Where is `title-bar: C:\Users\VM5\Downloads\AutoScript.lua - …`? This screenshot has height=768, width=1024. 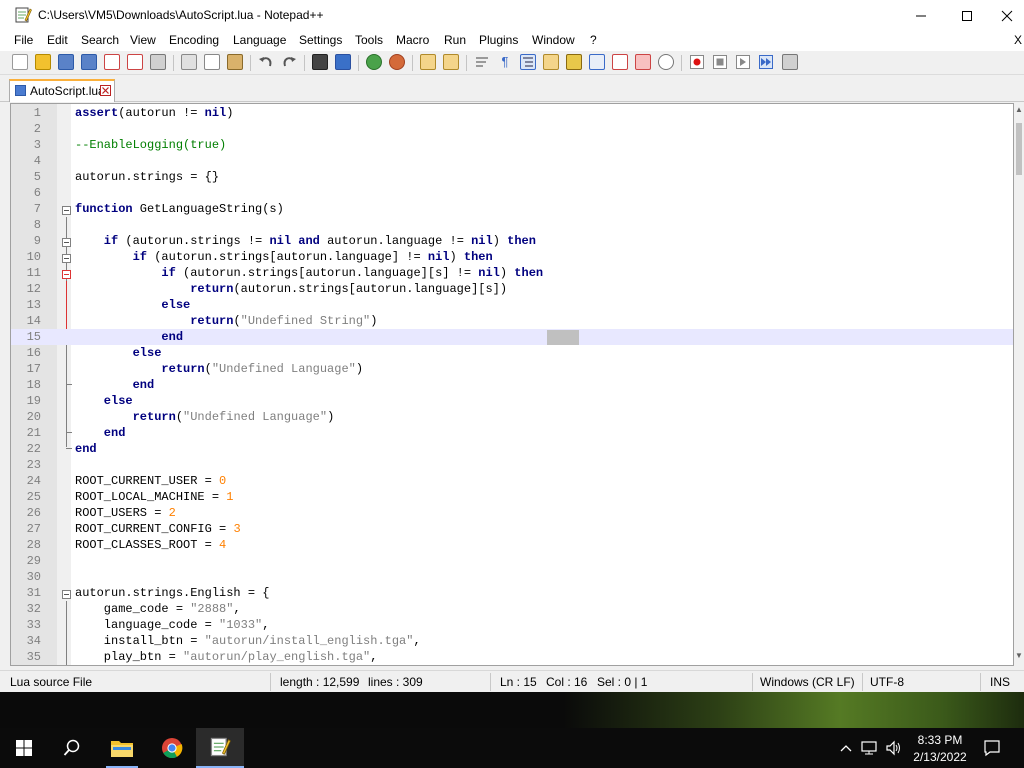 title-bar: C:\Users\VM5\Downloads\AutoScript.lua - … is located at coordinates (512, 15).